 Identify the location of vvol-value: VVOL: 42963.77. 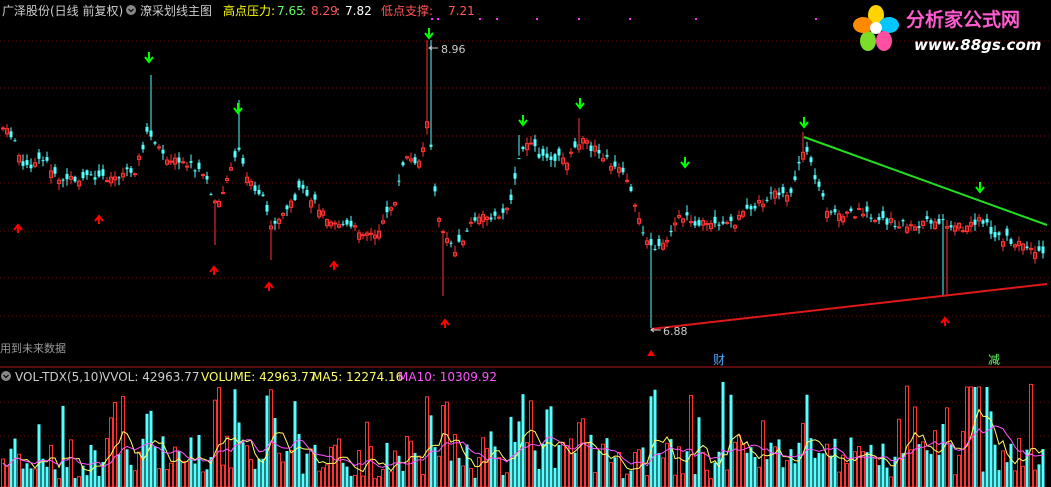
(150, 377).